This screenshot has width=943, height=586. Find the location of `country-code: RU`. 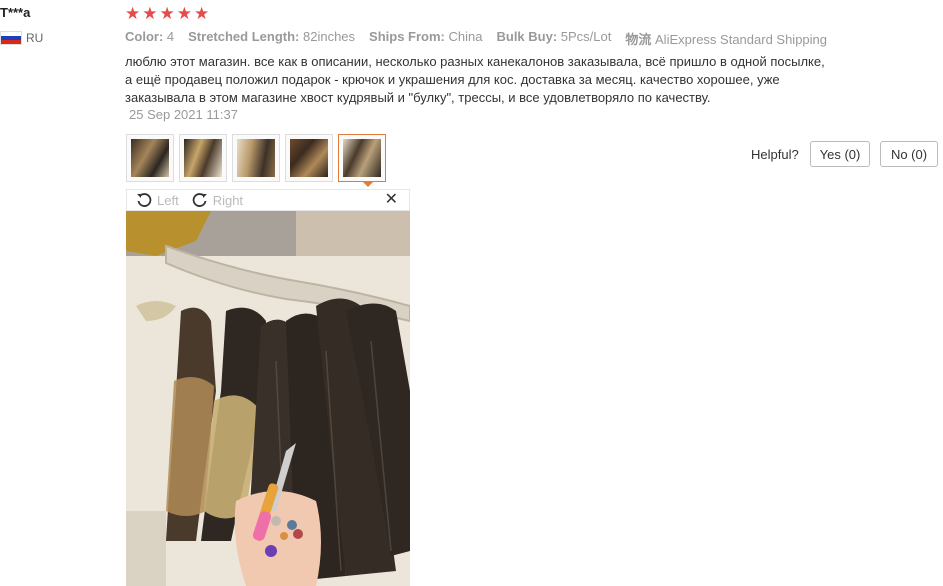

country-code: RU is located at coordinates (35, 38).